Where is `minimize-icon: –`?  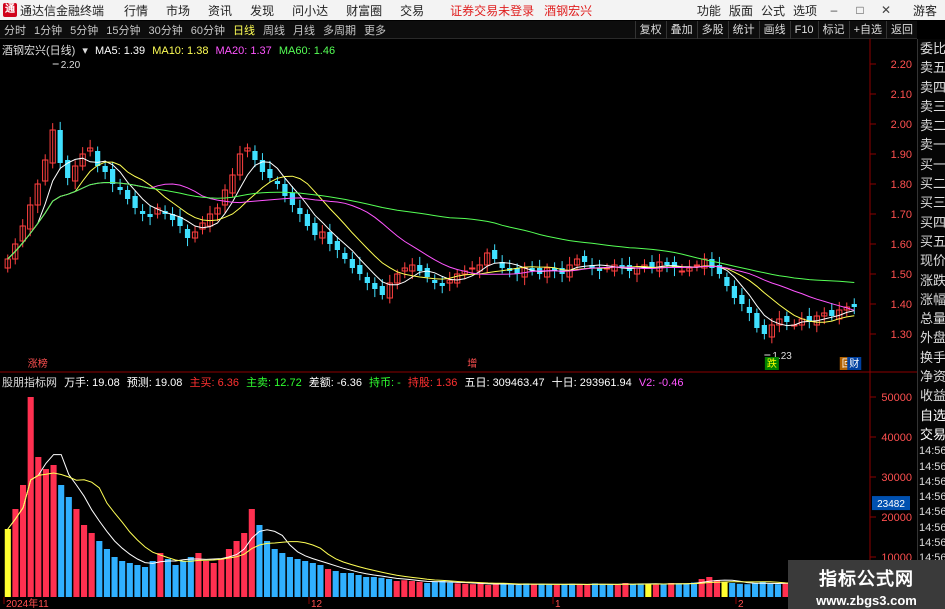 minimize-icon: – is located at coordinates (834, 10).